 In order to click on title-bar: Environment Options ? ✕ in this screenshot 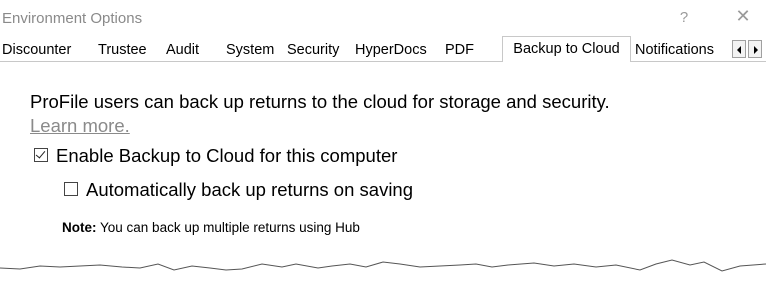, I will do `click(383, 18)`.